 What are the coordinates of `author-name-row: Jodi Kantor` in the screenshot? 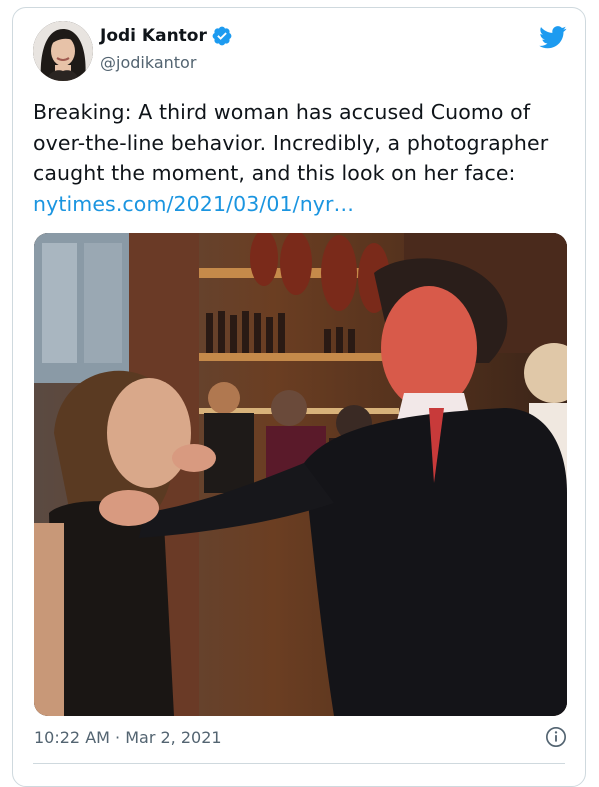 It's located at (166, 36).